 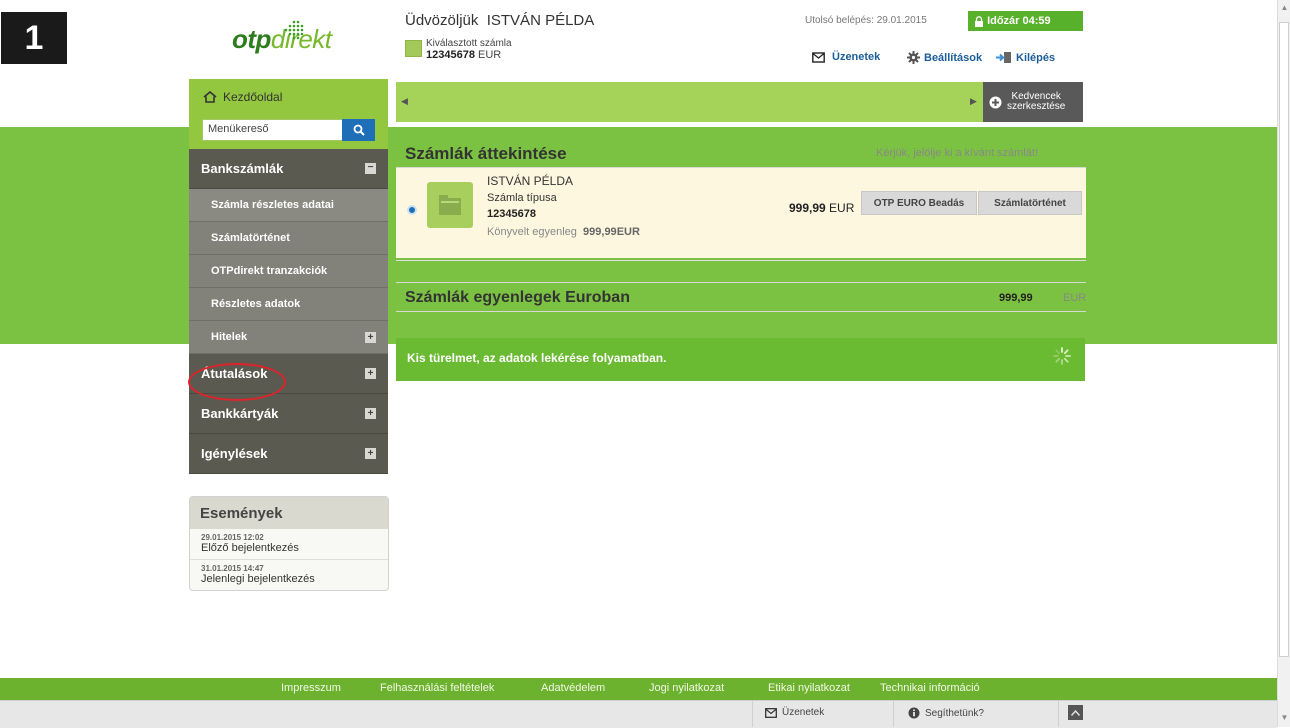 What do you see at coordinates (288, 205) in the screenshot?
I see `nav-item-szamla-reszletes: Számla részletes adatai` at bounding box center [288, 205].